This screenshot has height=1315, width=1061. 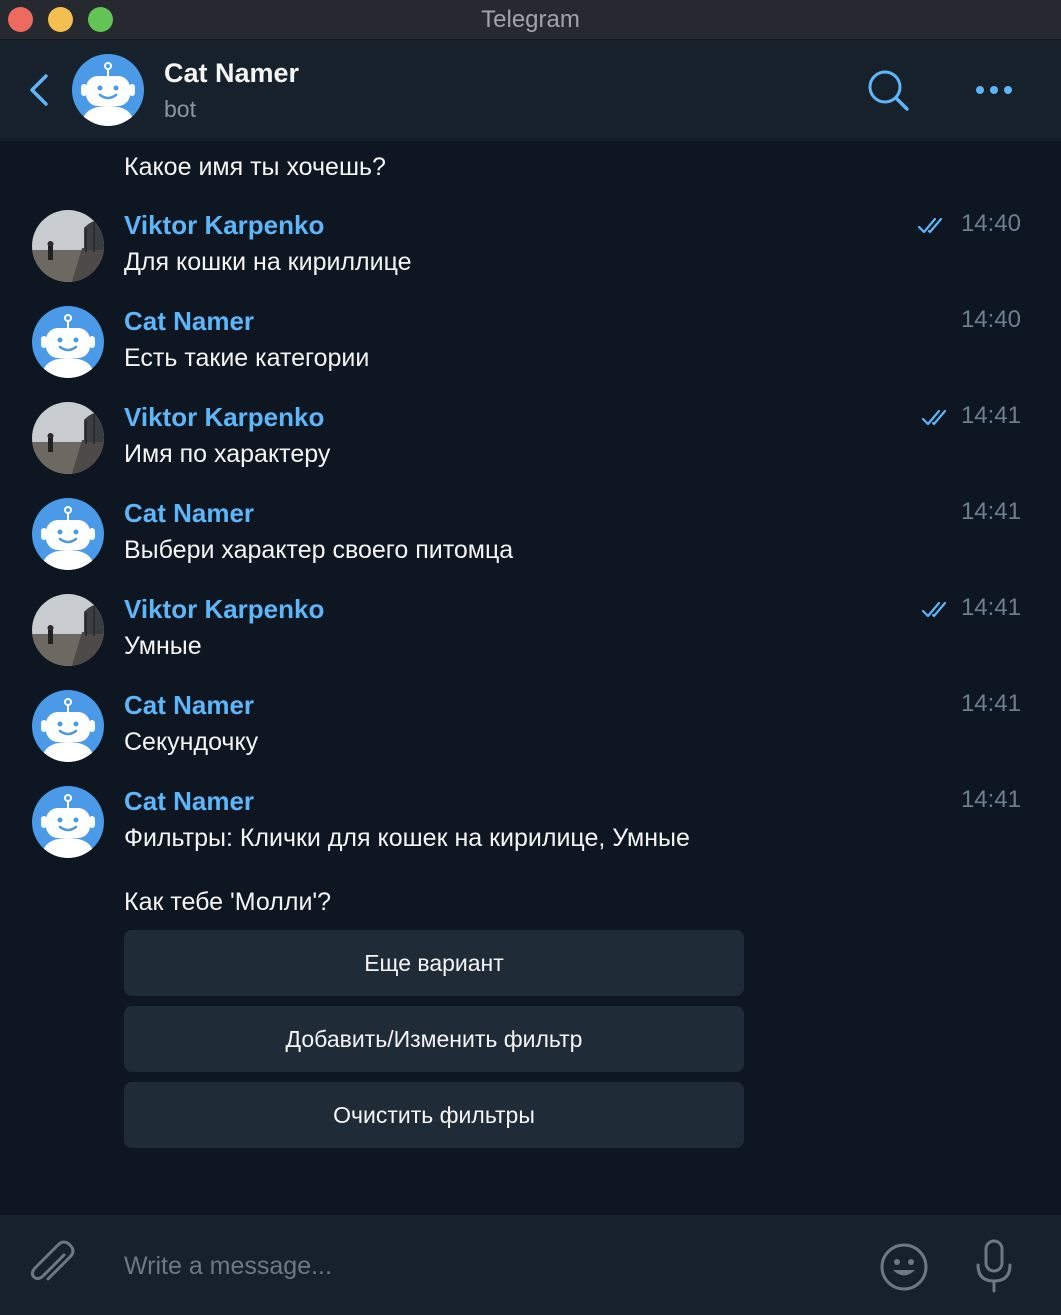 I want to click on search-icon, so click(x=888, y=90).